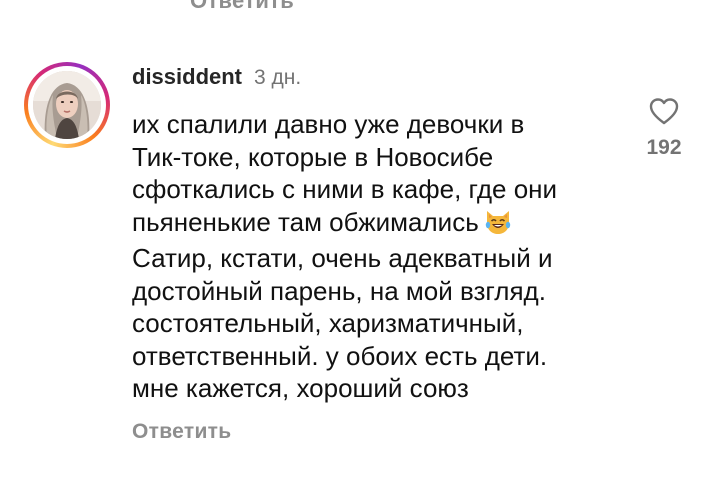  Describe the element at coordinates (345, 189) in the screenshot. I see `comment-line: сфоткались с ними в кафе, где они` at that location.